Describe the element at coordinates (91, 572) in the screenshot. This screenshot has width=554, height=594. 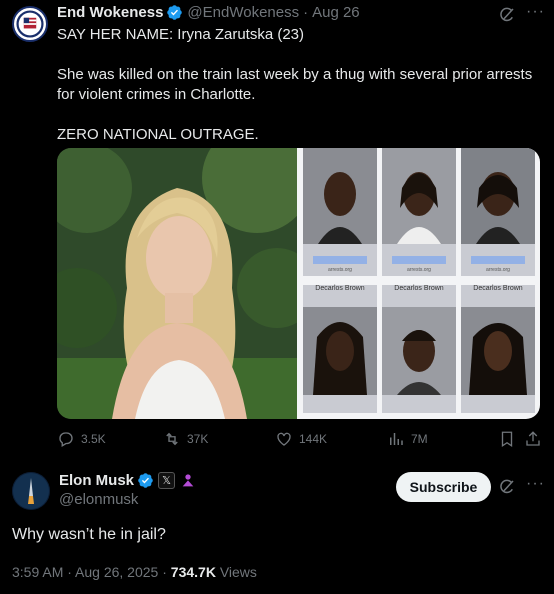
I see `post-timestamp: 3:59 AM · Aug 26, 2025 ·` at that location.